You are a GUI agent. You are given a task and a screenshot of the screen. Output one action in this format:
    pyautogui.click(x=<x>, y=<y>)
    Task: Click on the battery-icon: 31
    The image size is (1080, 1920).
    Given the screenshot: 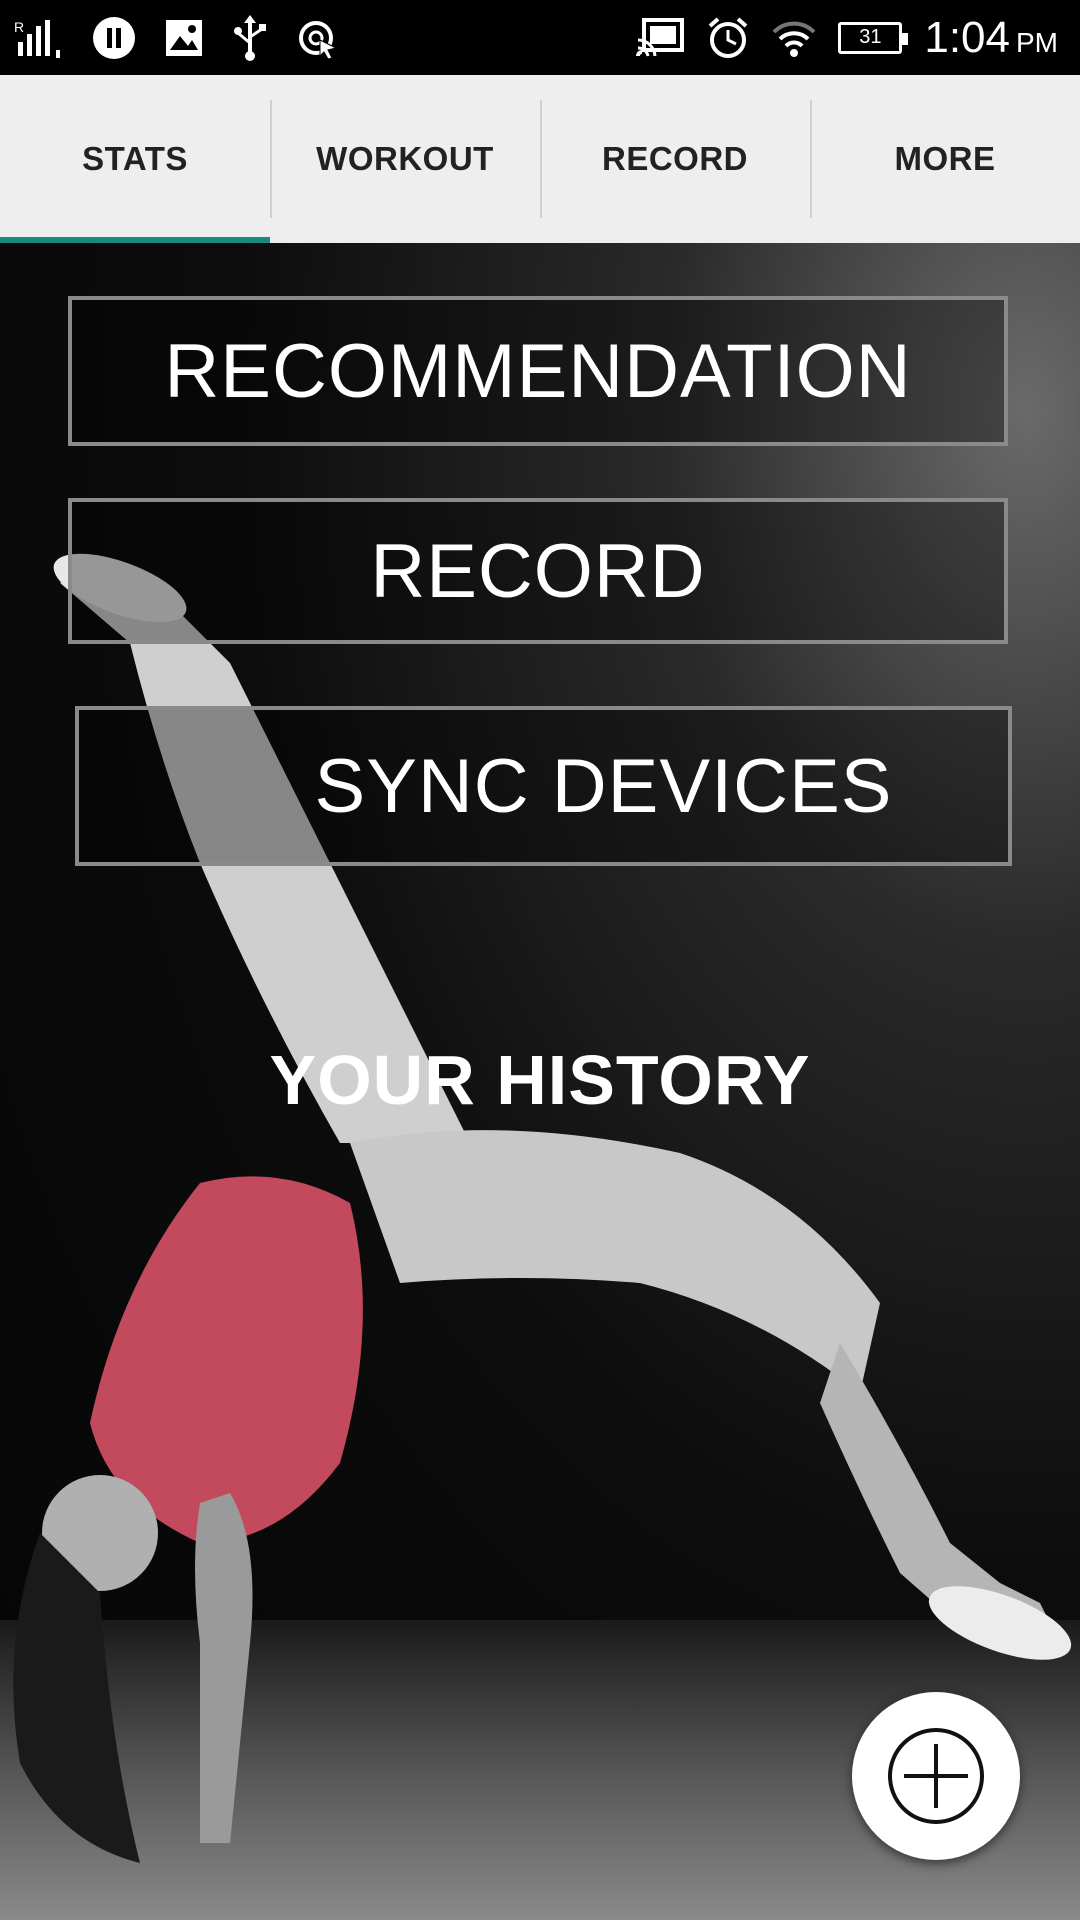 What is the action you would take?
    pyautogui.click(x=873, y=37)
    